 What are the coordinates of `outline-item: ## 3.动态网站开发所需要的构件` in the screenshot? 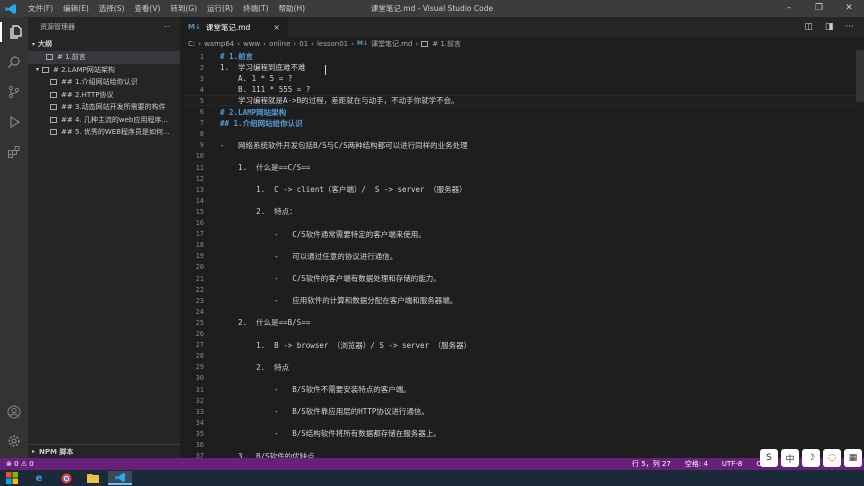 It's located at (104, 107).